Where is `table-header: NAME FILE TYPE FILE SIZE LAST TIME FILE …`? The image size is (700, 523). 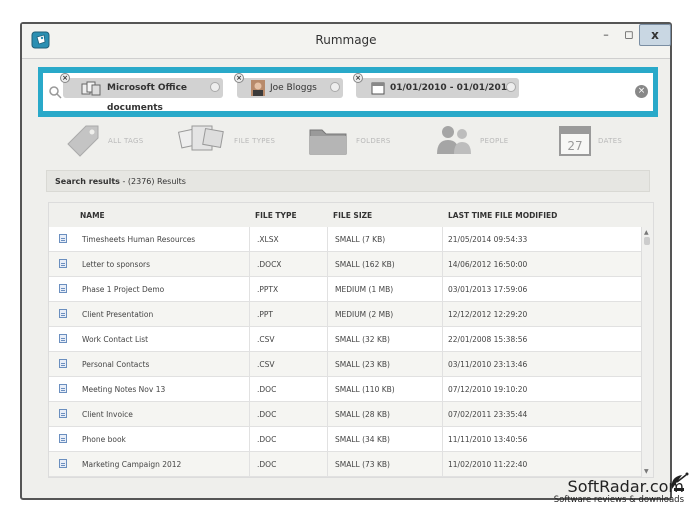
table-header: NAME FILE TYPE FILE SIZE LAST TIME FILE … is located at coordinates (351, 215).